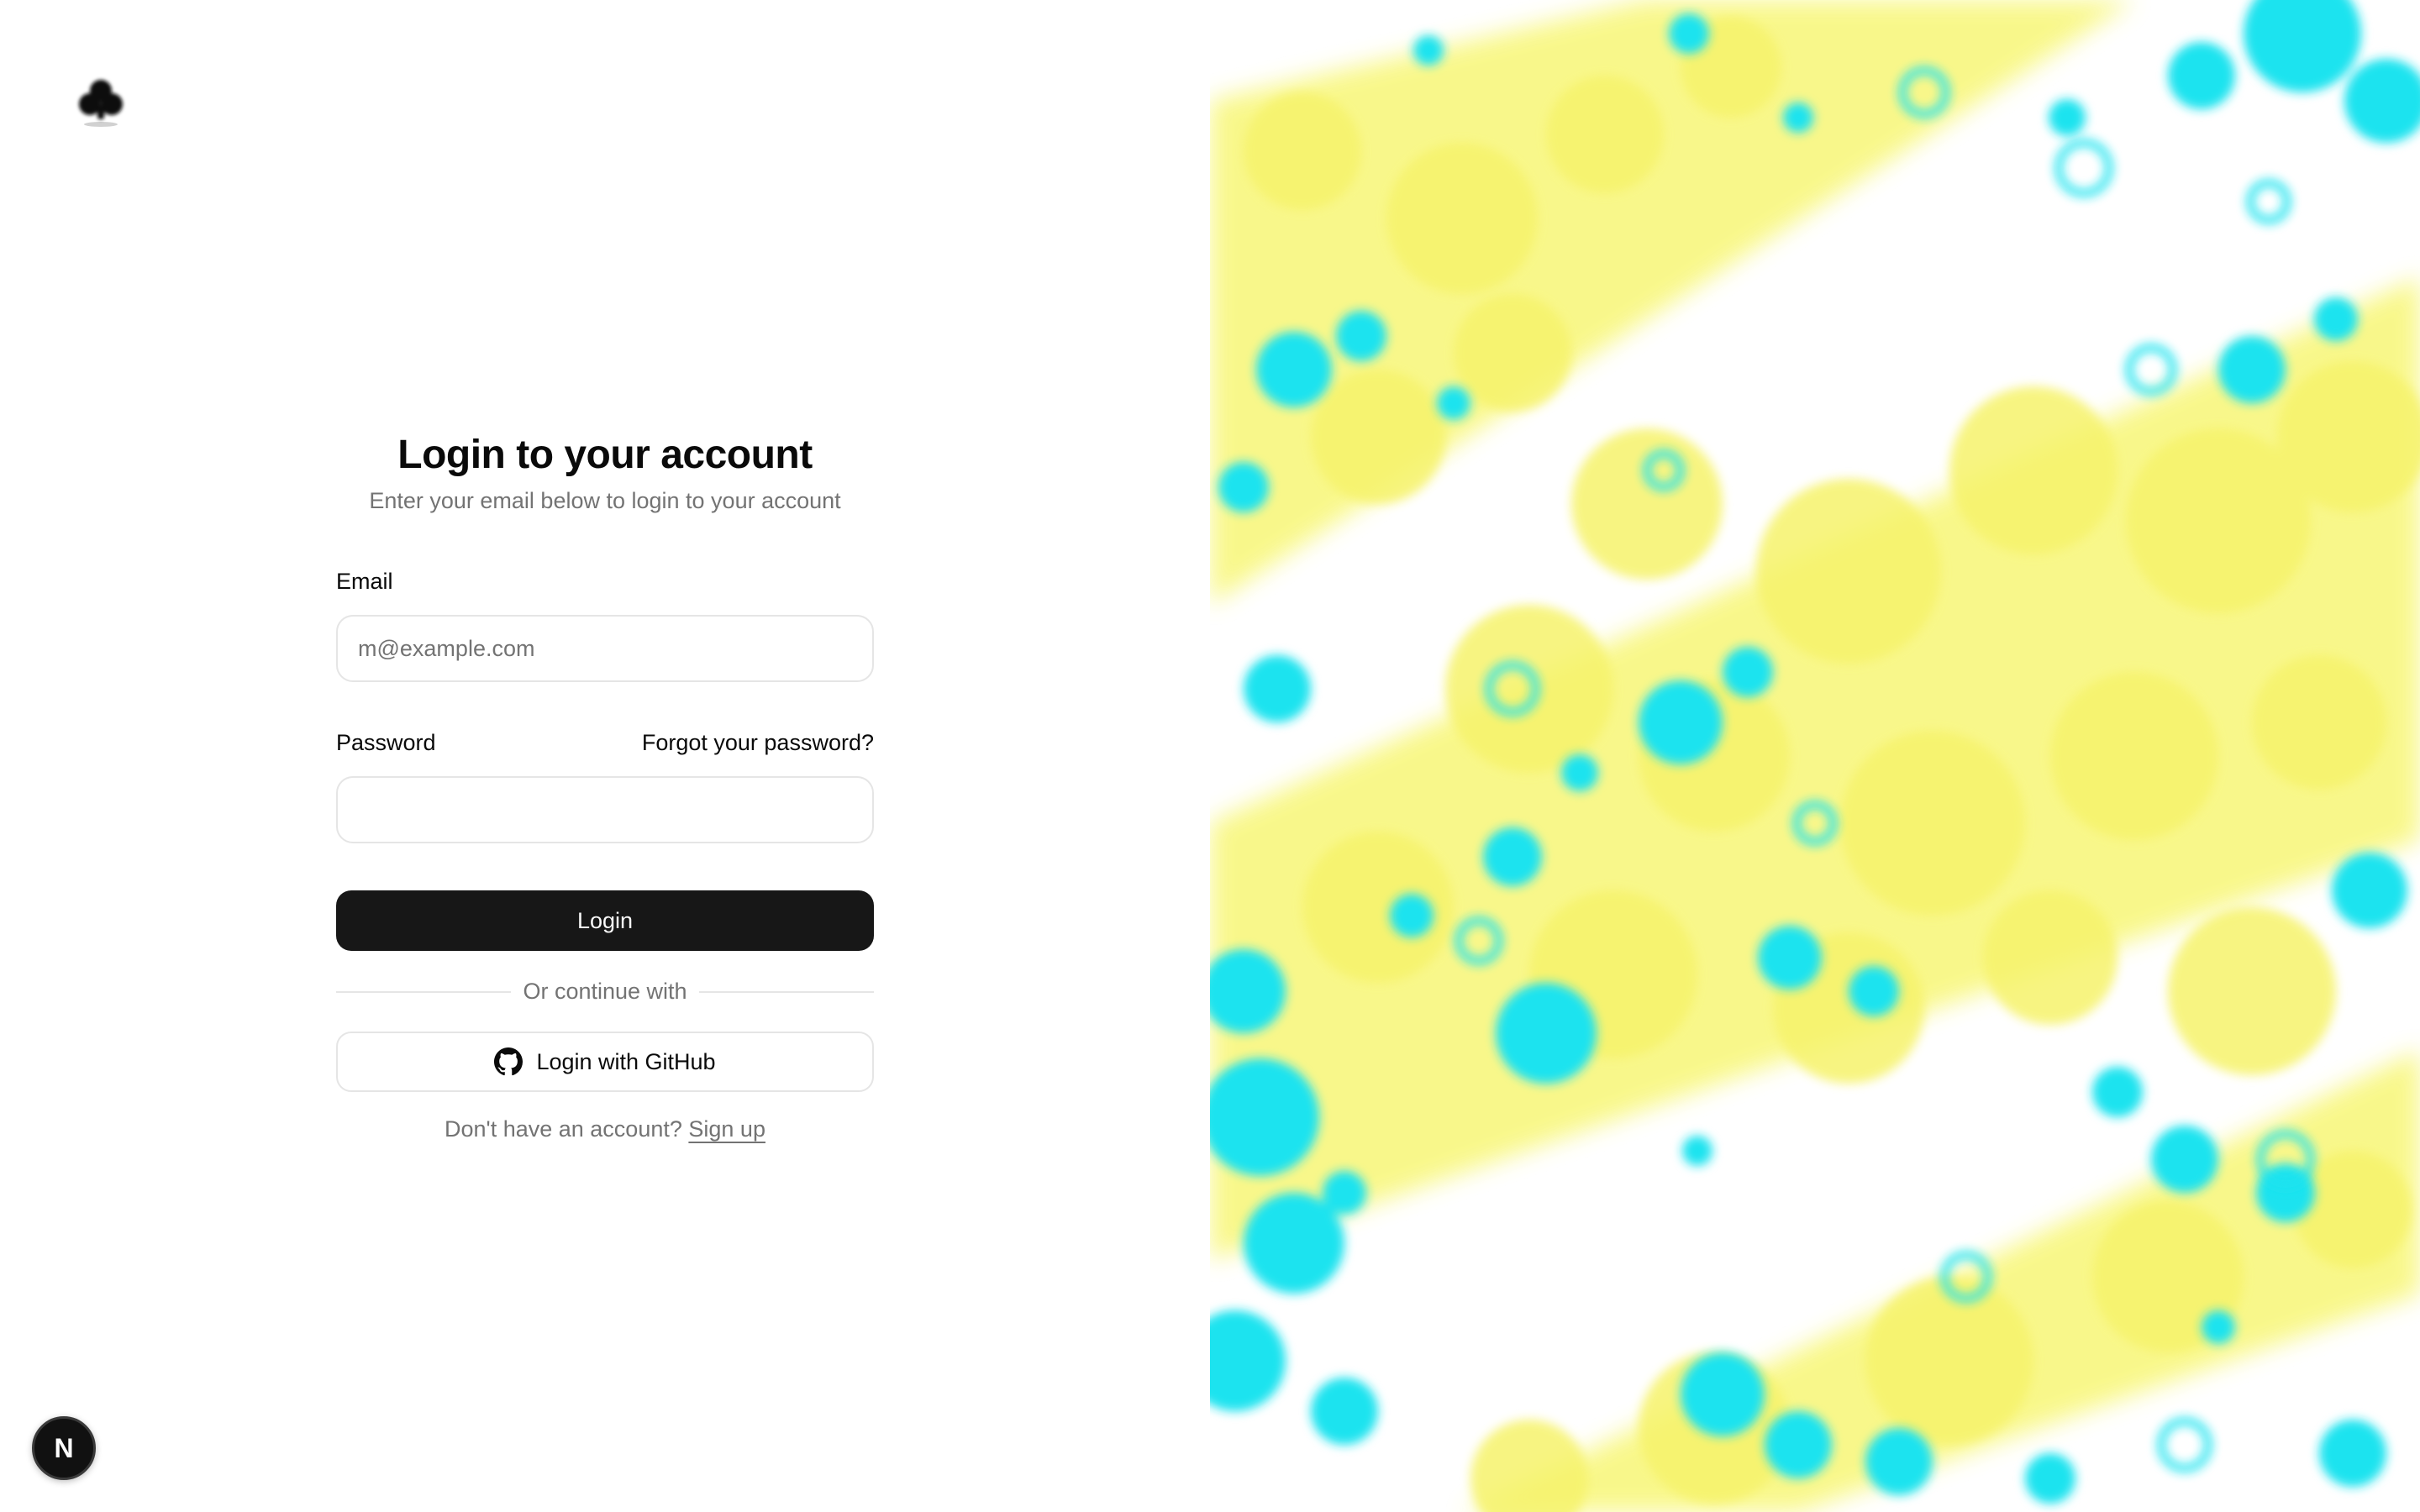  I want to click on or-divider: Or continue with, so click(605, 991).